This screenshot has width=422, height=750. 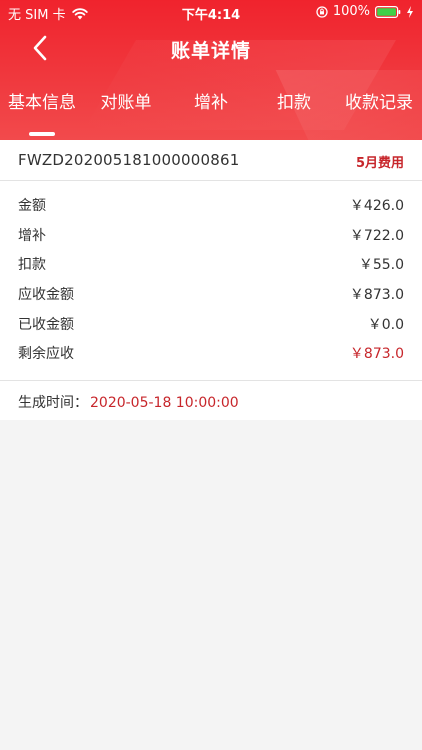 I want to click on amount-row-receivable: 应收金额 ￥873.0, so click(x=211, y=295).